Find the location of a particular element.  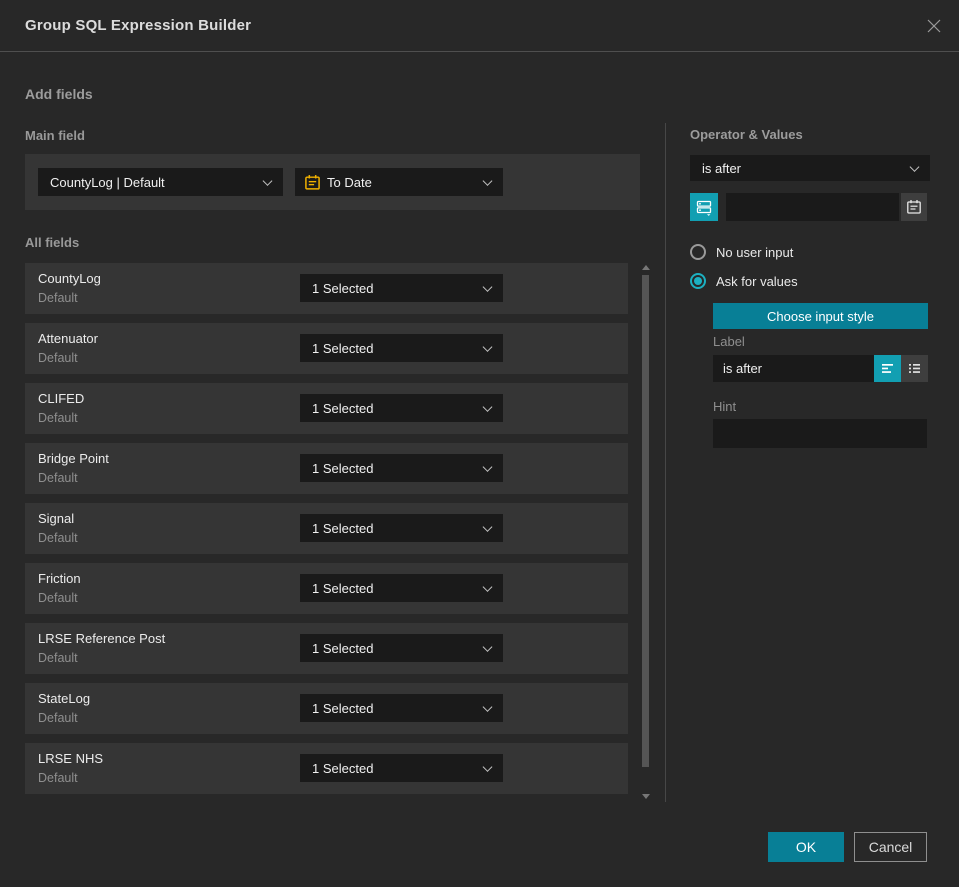

cancel-button: Cancel is located at coordinates (890, 847).